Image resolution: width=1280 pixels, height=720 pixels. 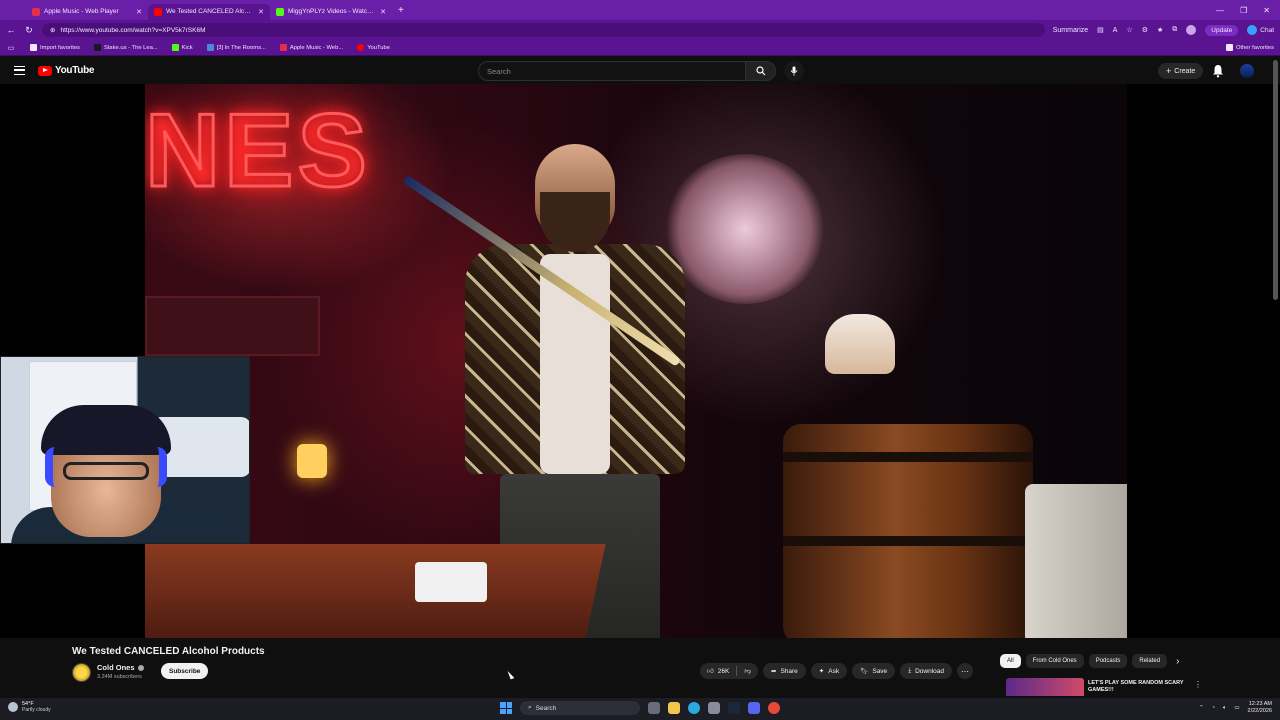 I want to click on taskbar-search: ⌕ Search, so click(x=580, y=708).